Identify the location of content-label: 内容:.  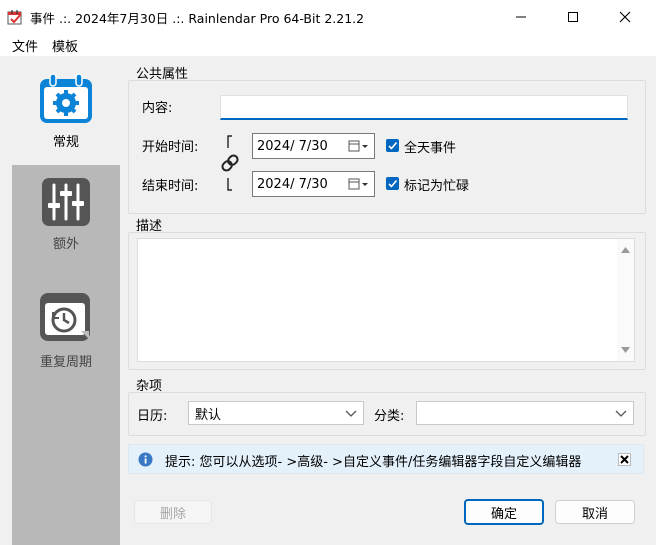
(157, 108).